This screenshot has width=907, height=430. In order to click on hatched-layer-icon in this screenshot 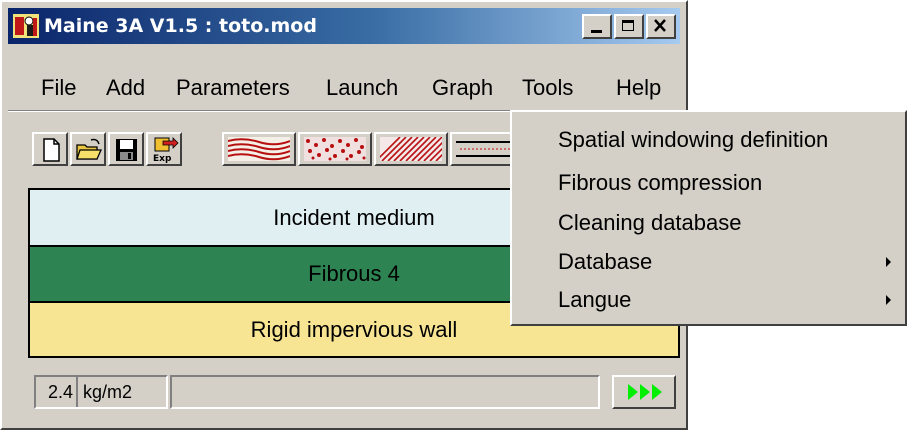, I will do `click(411, 149)`.